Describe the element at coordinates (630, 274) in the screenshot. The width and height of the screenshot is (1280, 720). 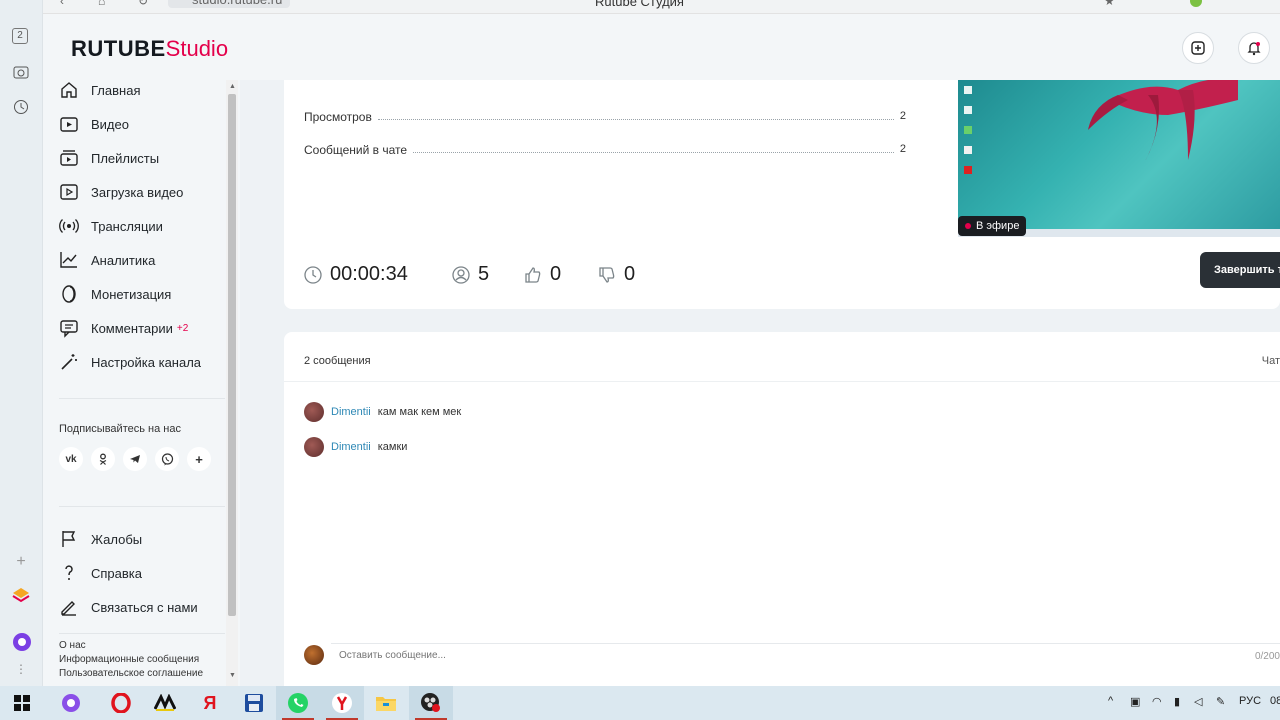
I see `dislikes-value: 0` at that location.